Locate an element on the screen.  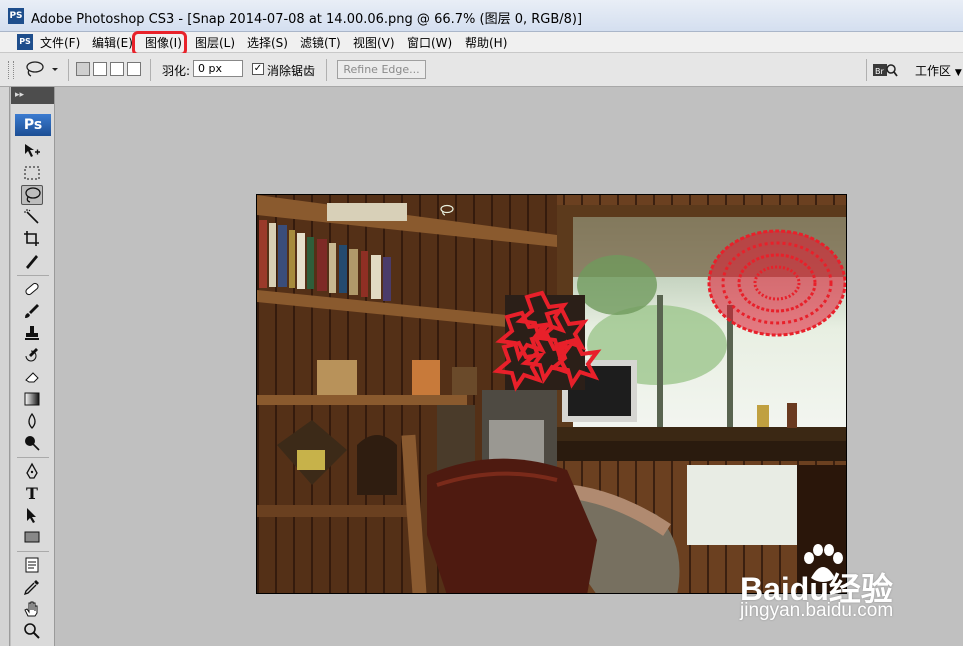
dodge-tool is located at coordinates (32, 443).